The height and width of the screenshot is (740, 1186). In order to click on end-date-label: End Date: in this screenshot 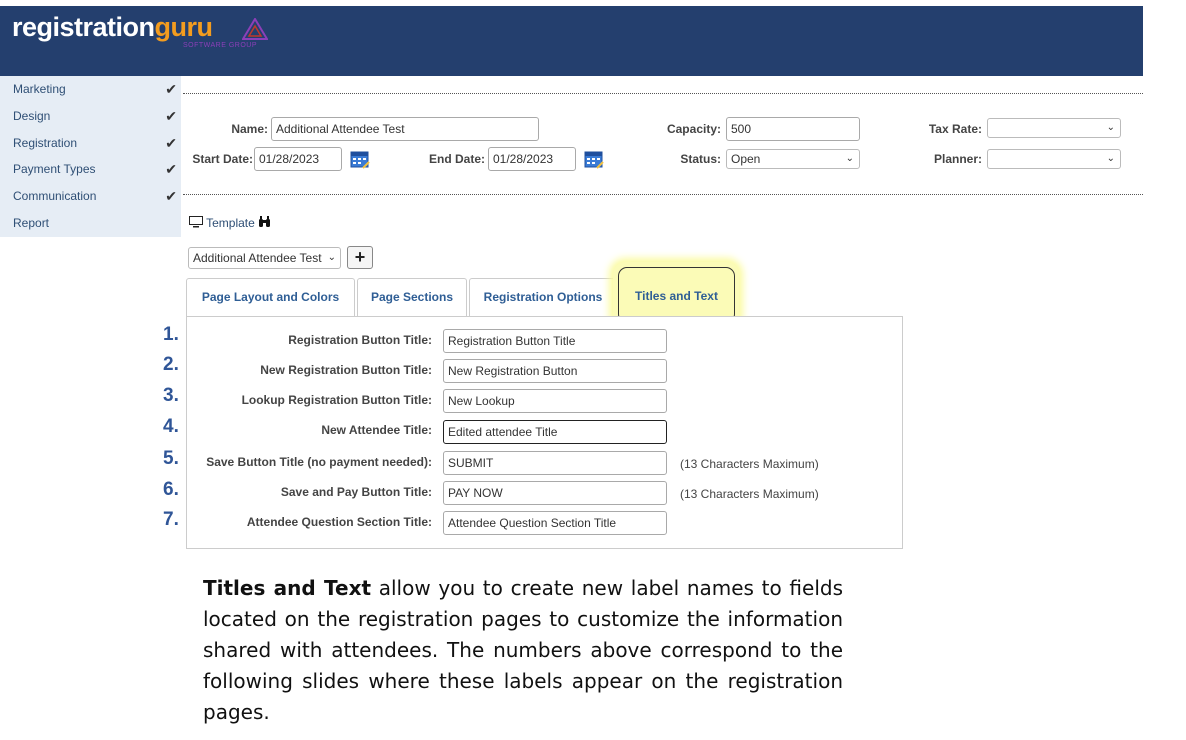, I will do `click(456, 159)`.